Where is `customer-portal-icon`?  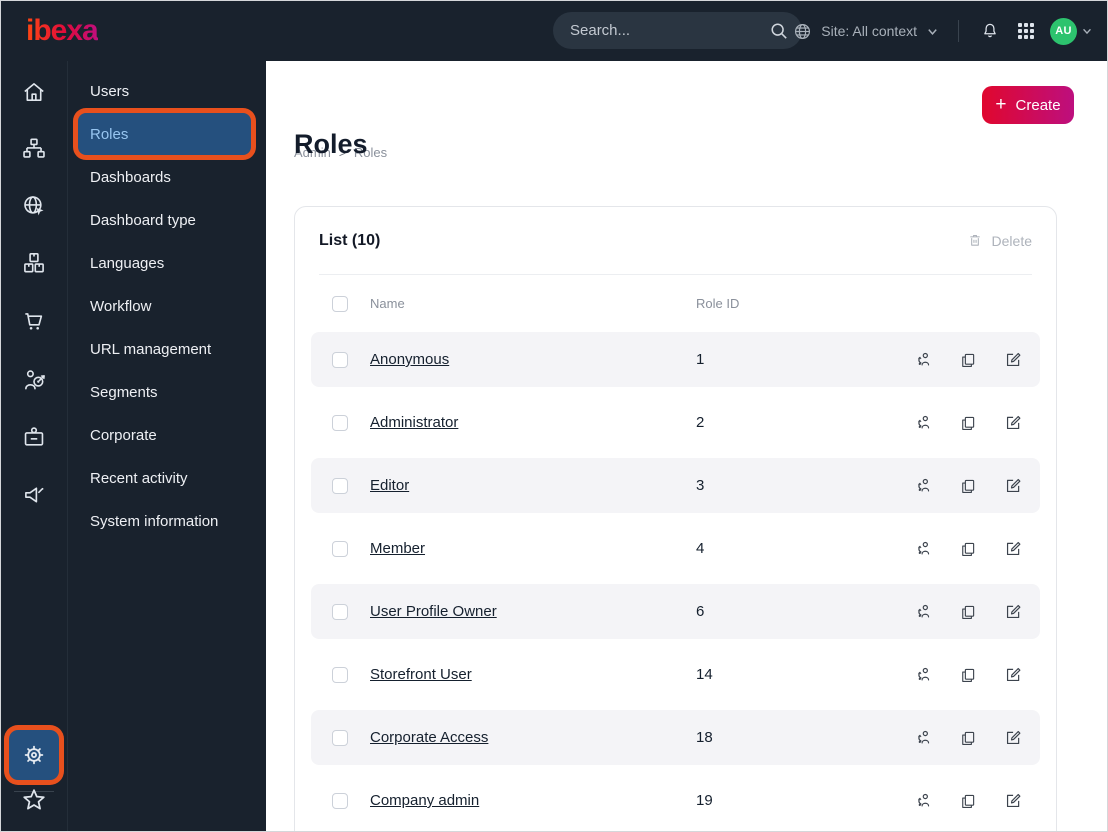 customer-portal-icon is located at coordinates (34, 437).